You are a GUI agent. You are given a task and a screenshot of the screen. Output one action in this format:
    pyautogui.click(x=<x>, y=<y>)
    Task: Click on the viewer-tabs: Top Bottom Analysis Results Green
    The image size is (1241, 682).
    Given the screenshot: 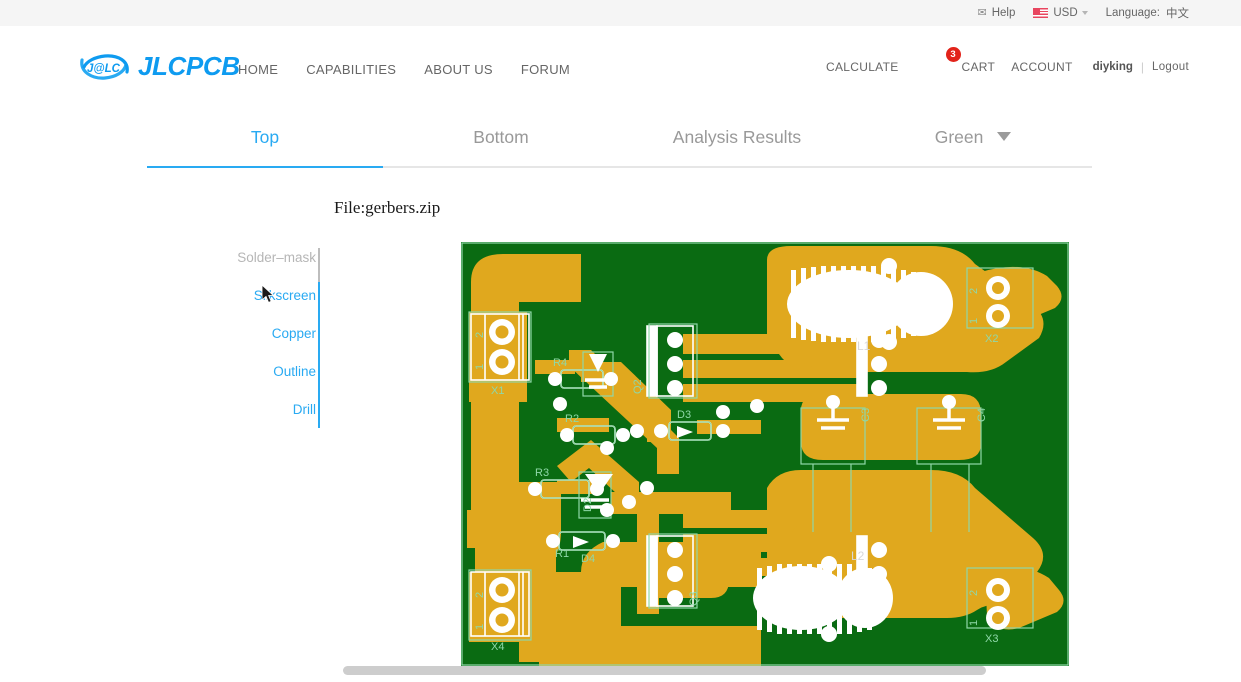 What is the action you would take?
    pyautogui.click(x=619, y=147)
    